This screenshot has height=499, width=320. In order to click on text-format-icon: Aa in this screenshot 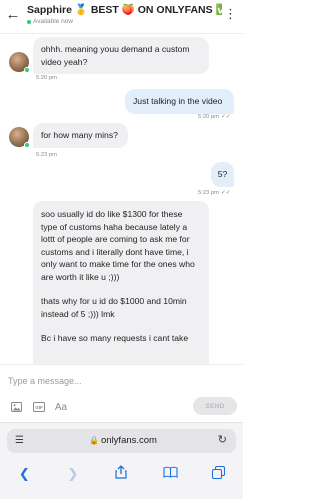, I will do `click(61, 407)`.